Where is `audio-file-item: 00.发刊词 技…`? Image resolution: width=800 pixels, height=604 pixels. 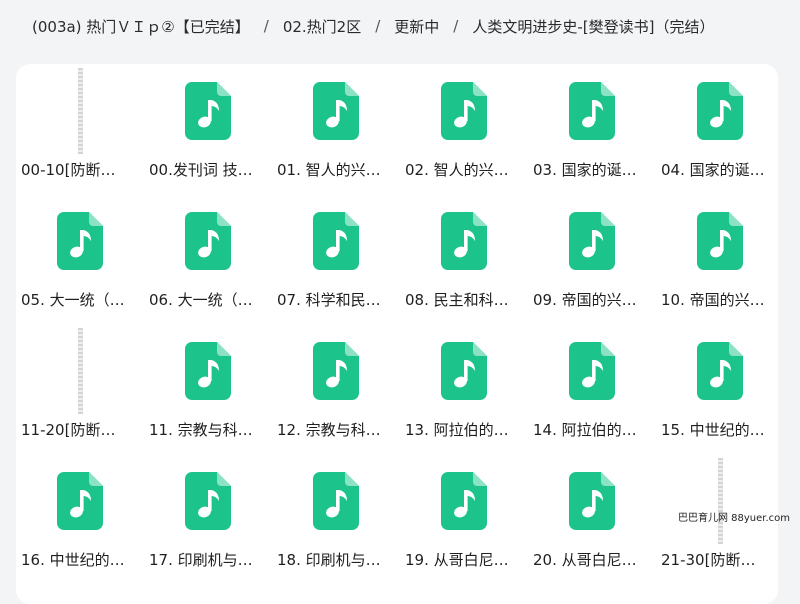 audio-file-item: 00.发刊词 技… is located at coordinates (208, 129).